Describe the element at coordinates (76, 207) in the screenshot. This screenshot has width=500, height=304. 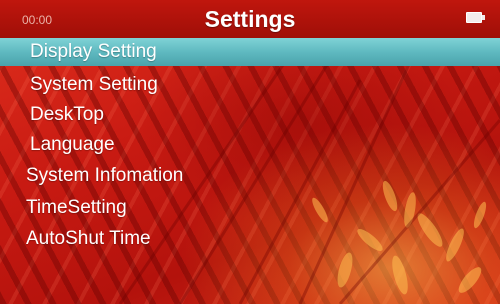
I see `menu-item-label: TimeSetting` at that location.